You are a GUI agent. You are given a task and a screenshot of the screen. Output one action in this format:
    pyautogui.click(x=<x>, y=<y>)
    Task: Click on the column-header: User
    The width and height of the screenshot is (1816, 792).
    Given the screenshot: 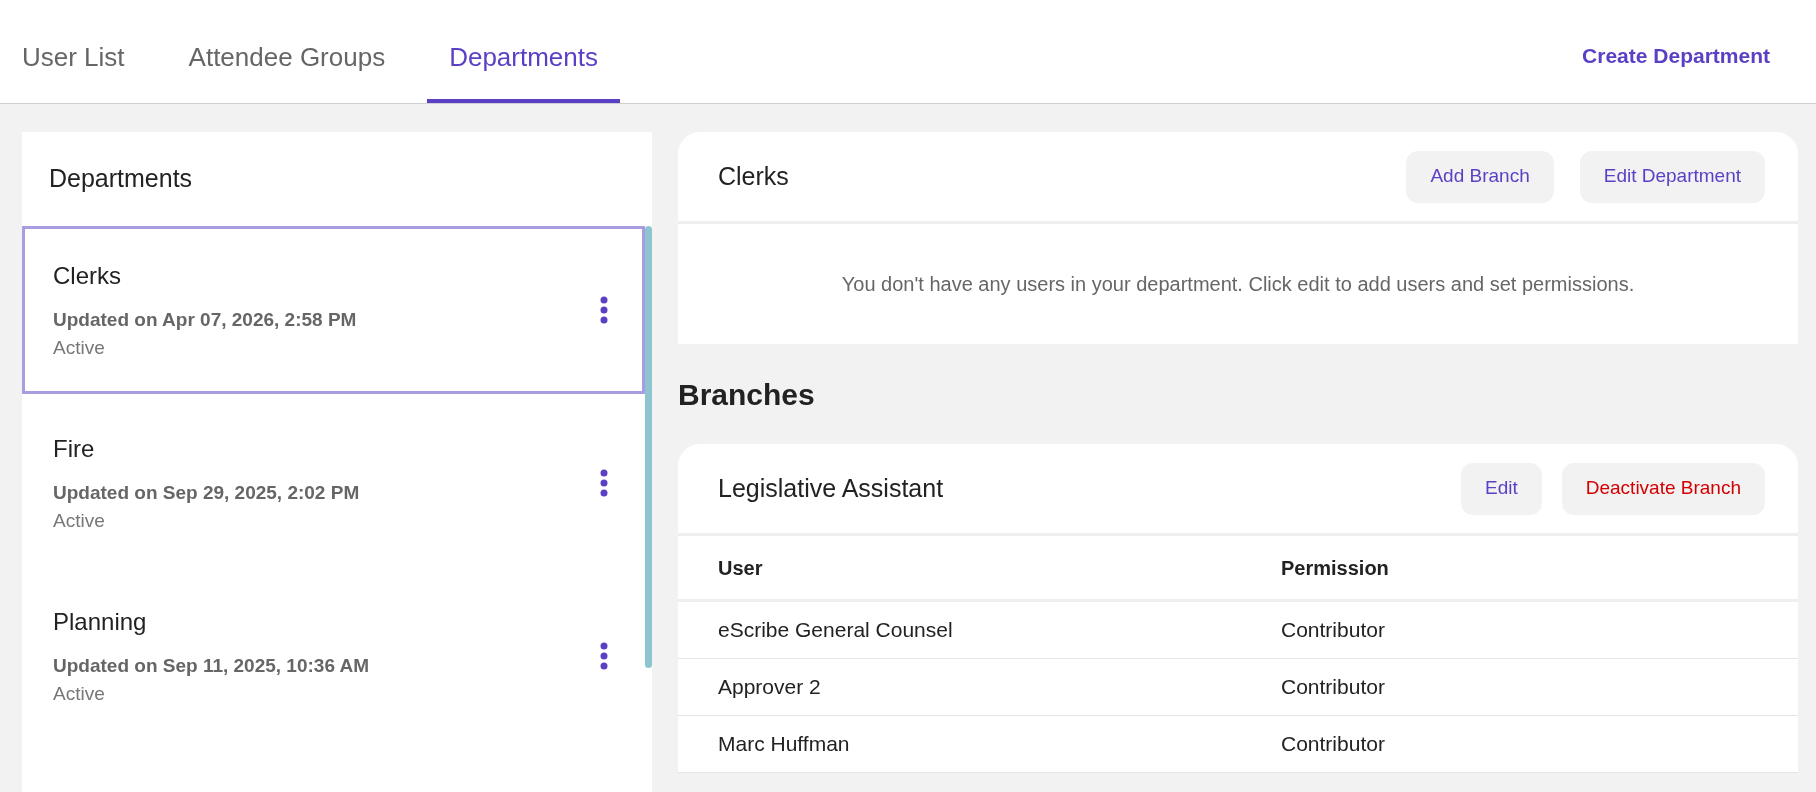 What is the action you would take?
    pyautogui.click(x=741, y=568)
    